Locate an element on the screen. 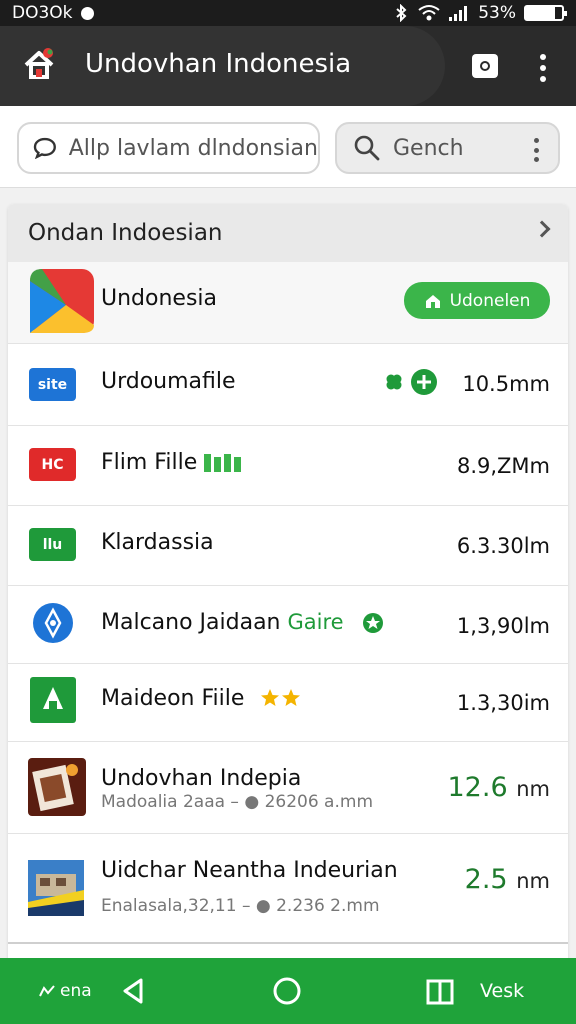  search-button: Gench is located at coordinates (447, 148).